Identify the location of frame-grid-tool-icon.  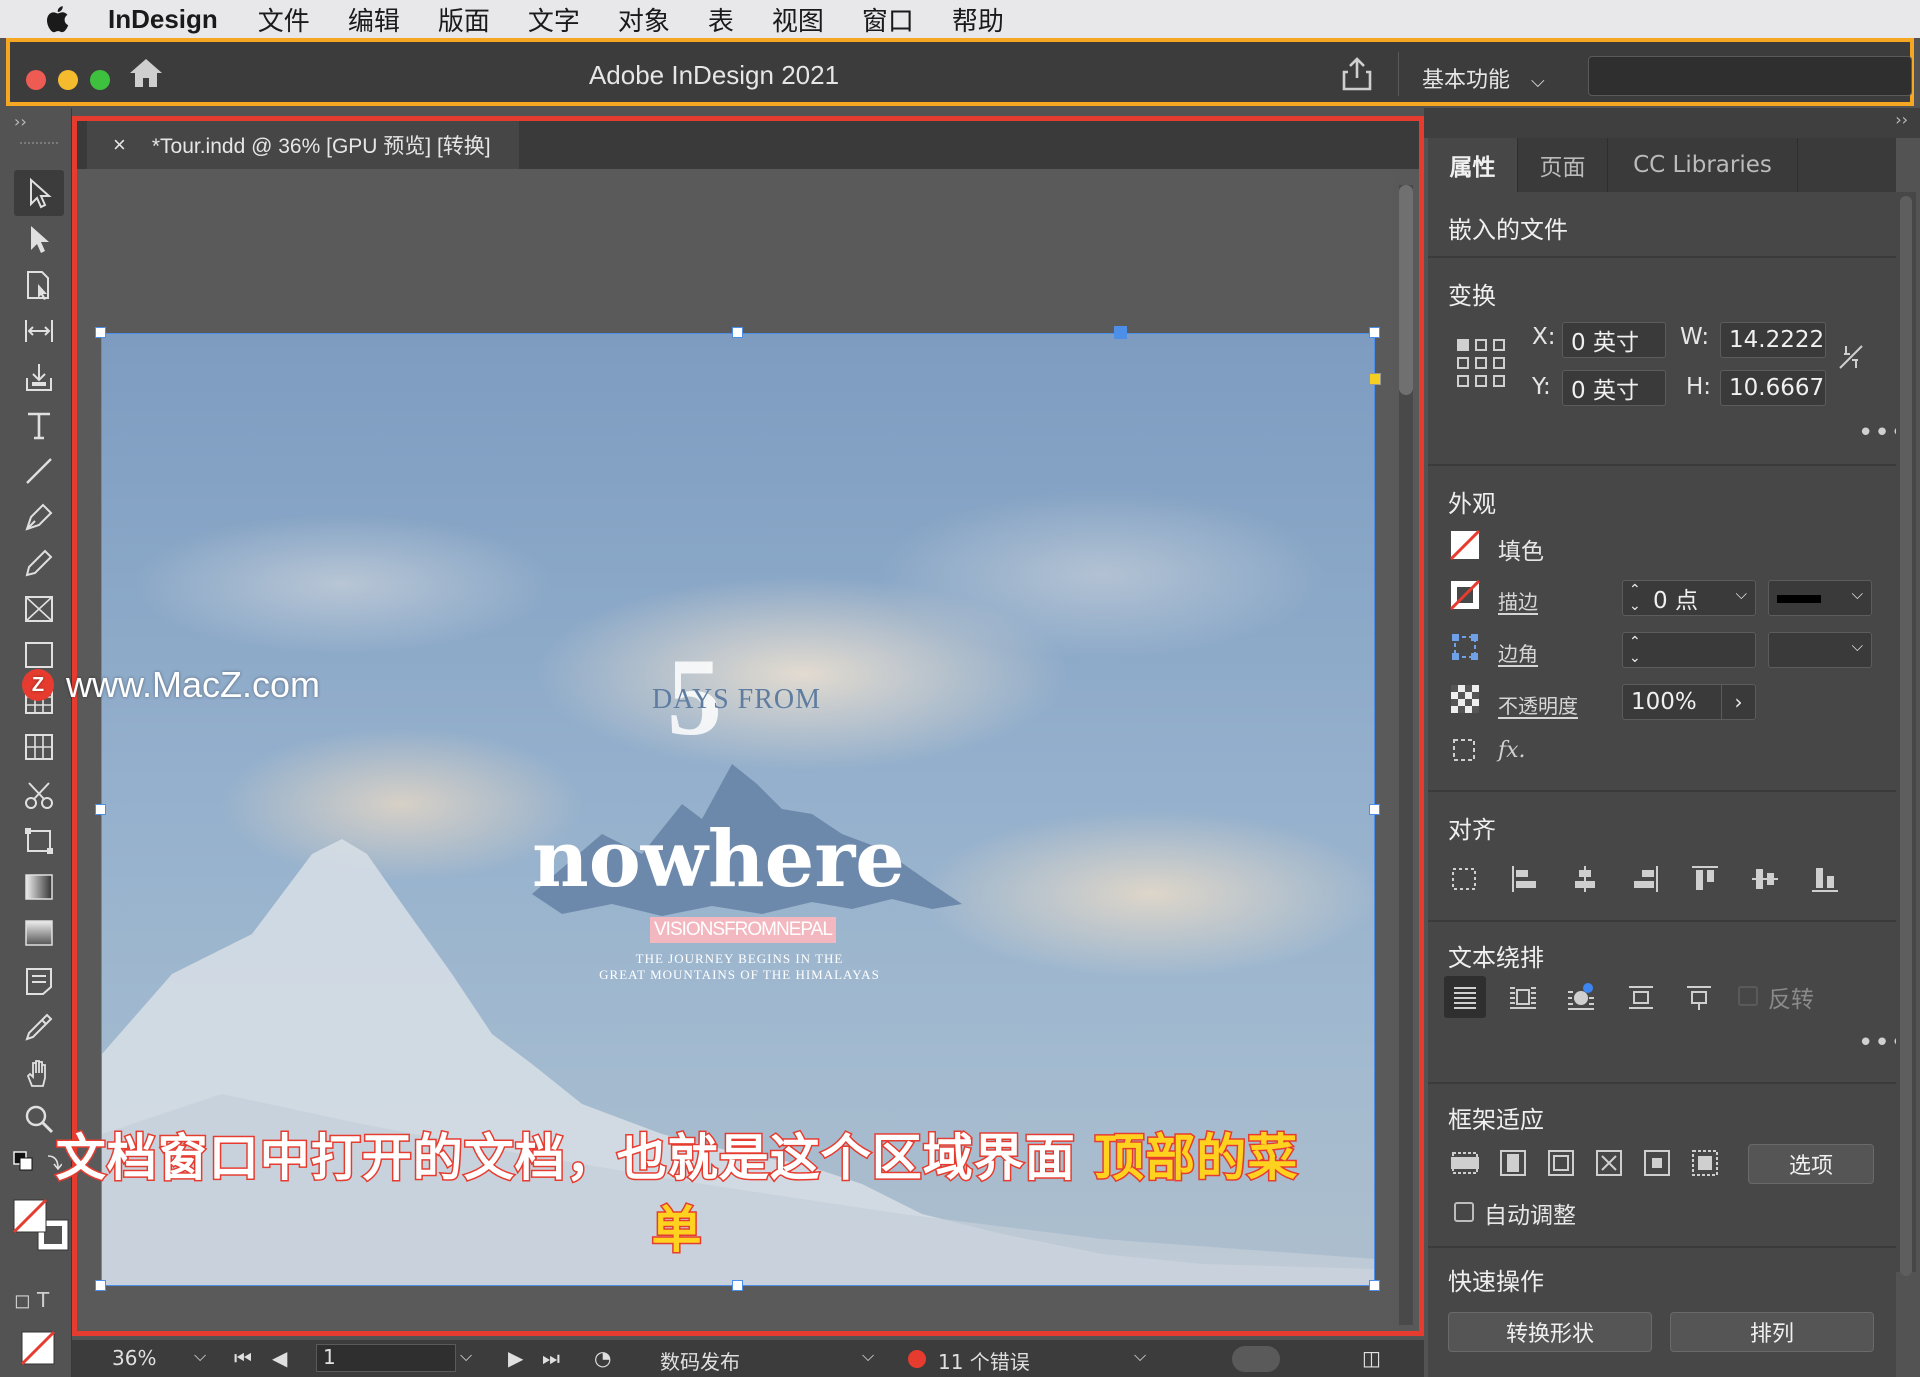
(39, 747).